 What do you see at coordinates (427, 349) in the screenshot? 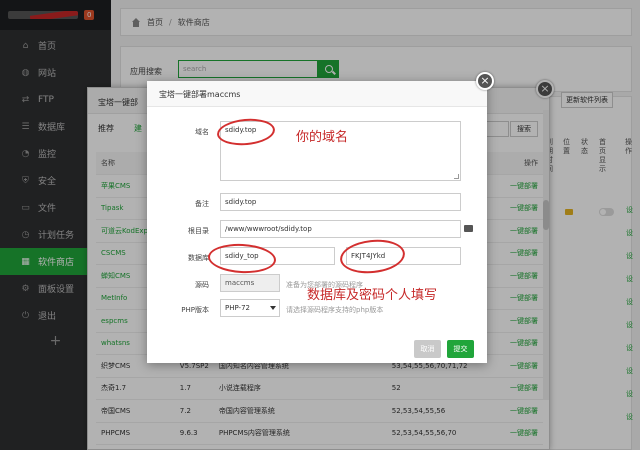
I see `cancel-button: 取消` at bounding box center [427, 349].